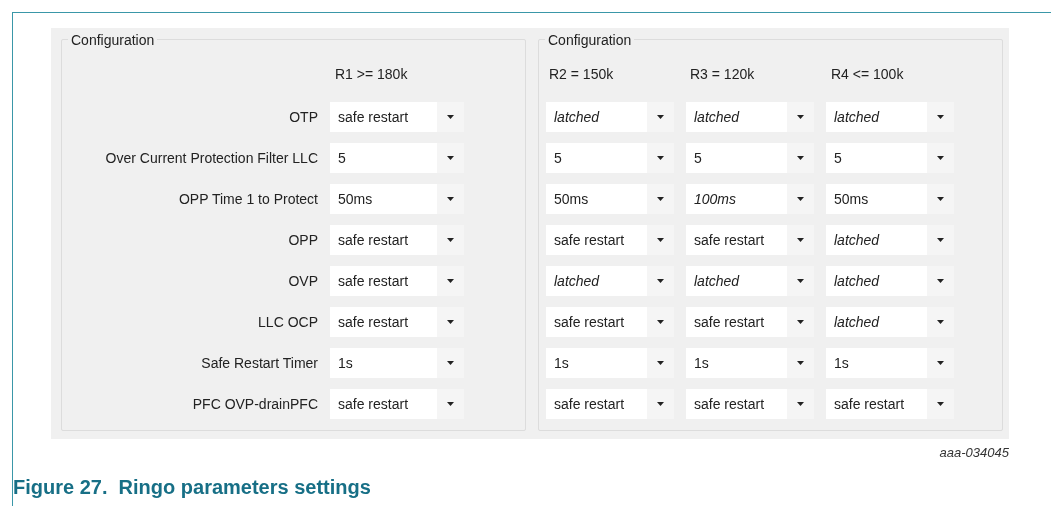 The width and height of the screenshot is (1051, 506). I want to click on figure-caption: Figure 27. Ringo parameters settings, so click(192, 486).